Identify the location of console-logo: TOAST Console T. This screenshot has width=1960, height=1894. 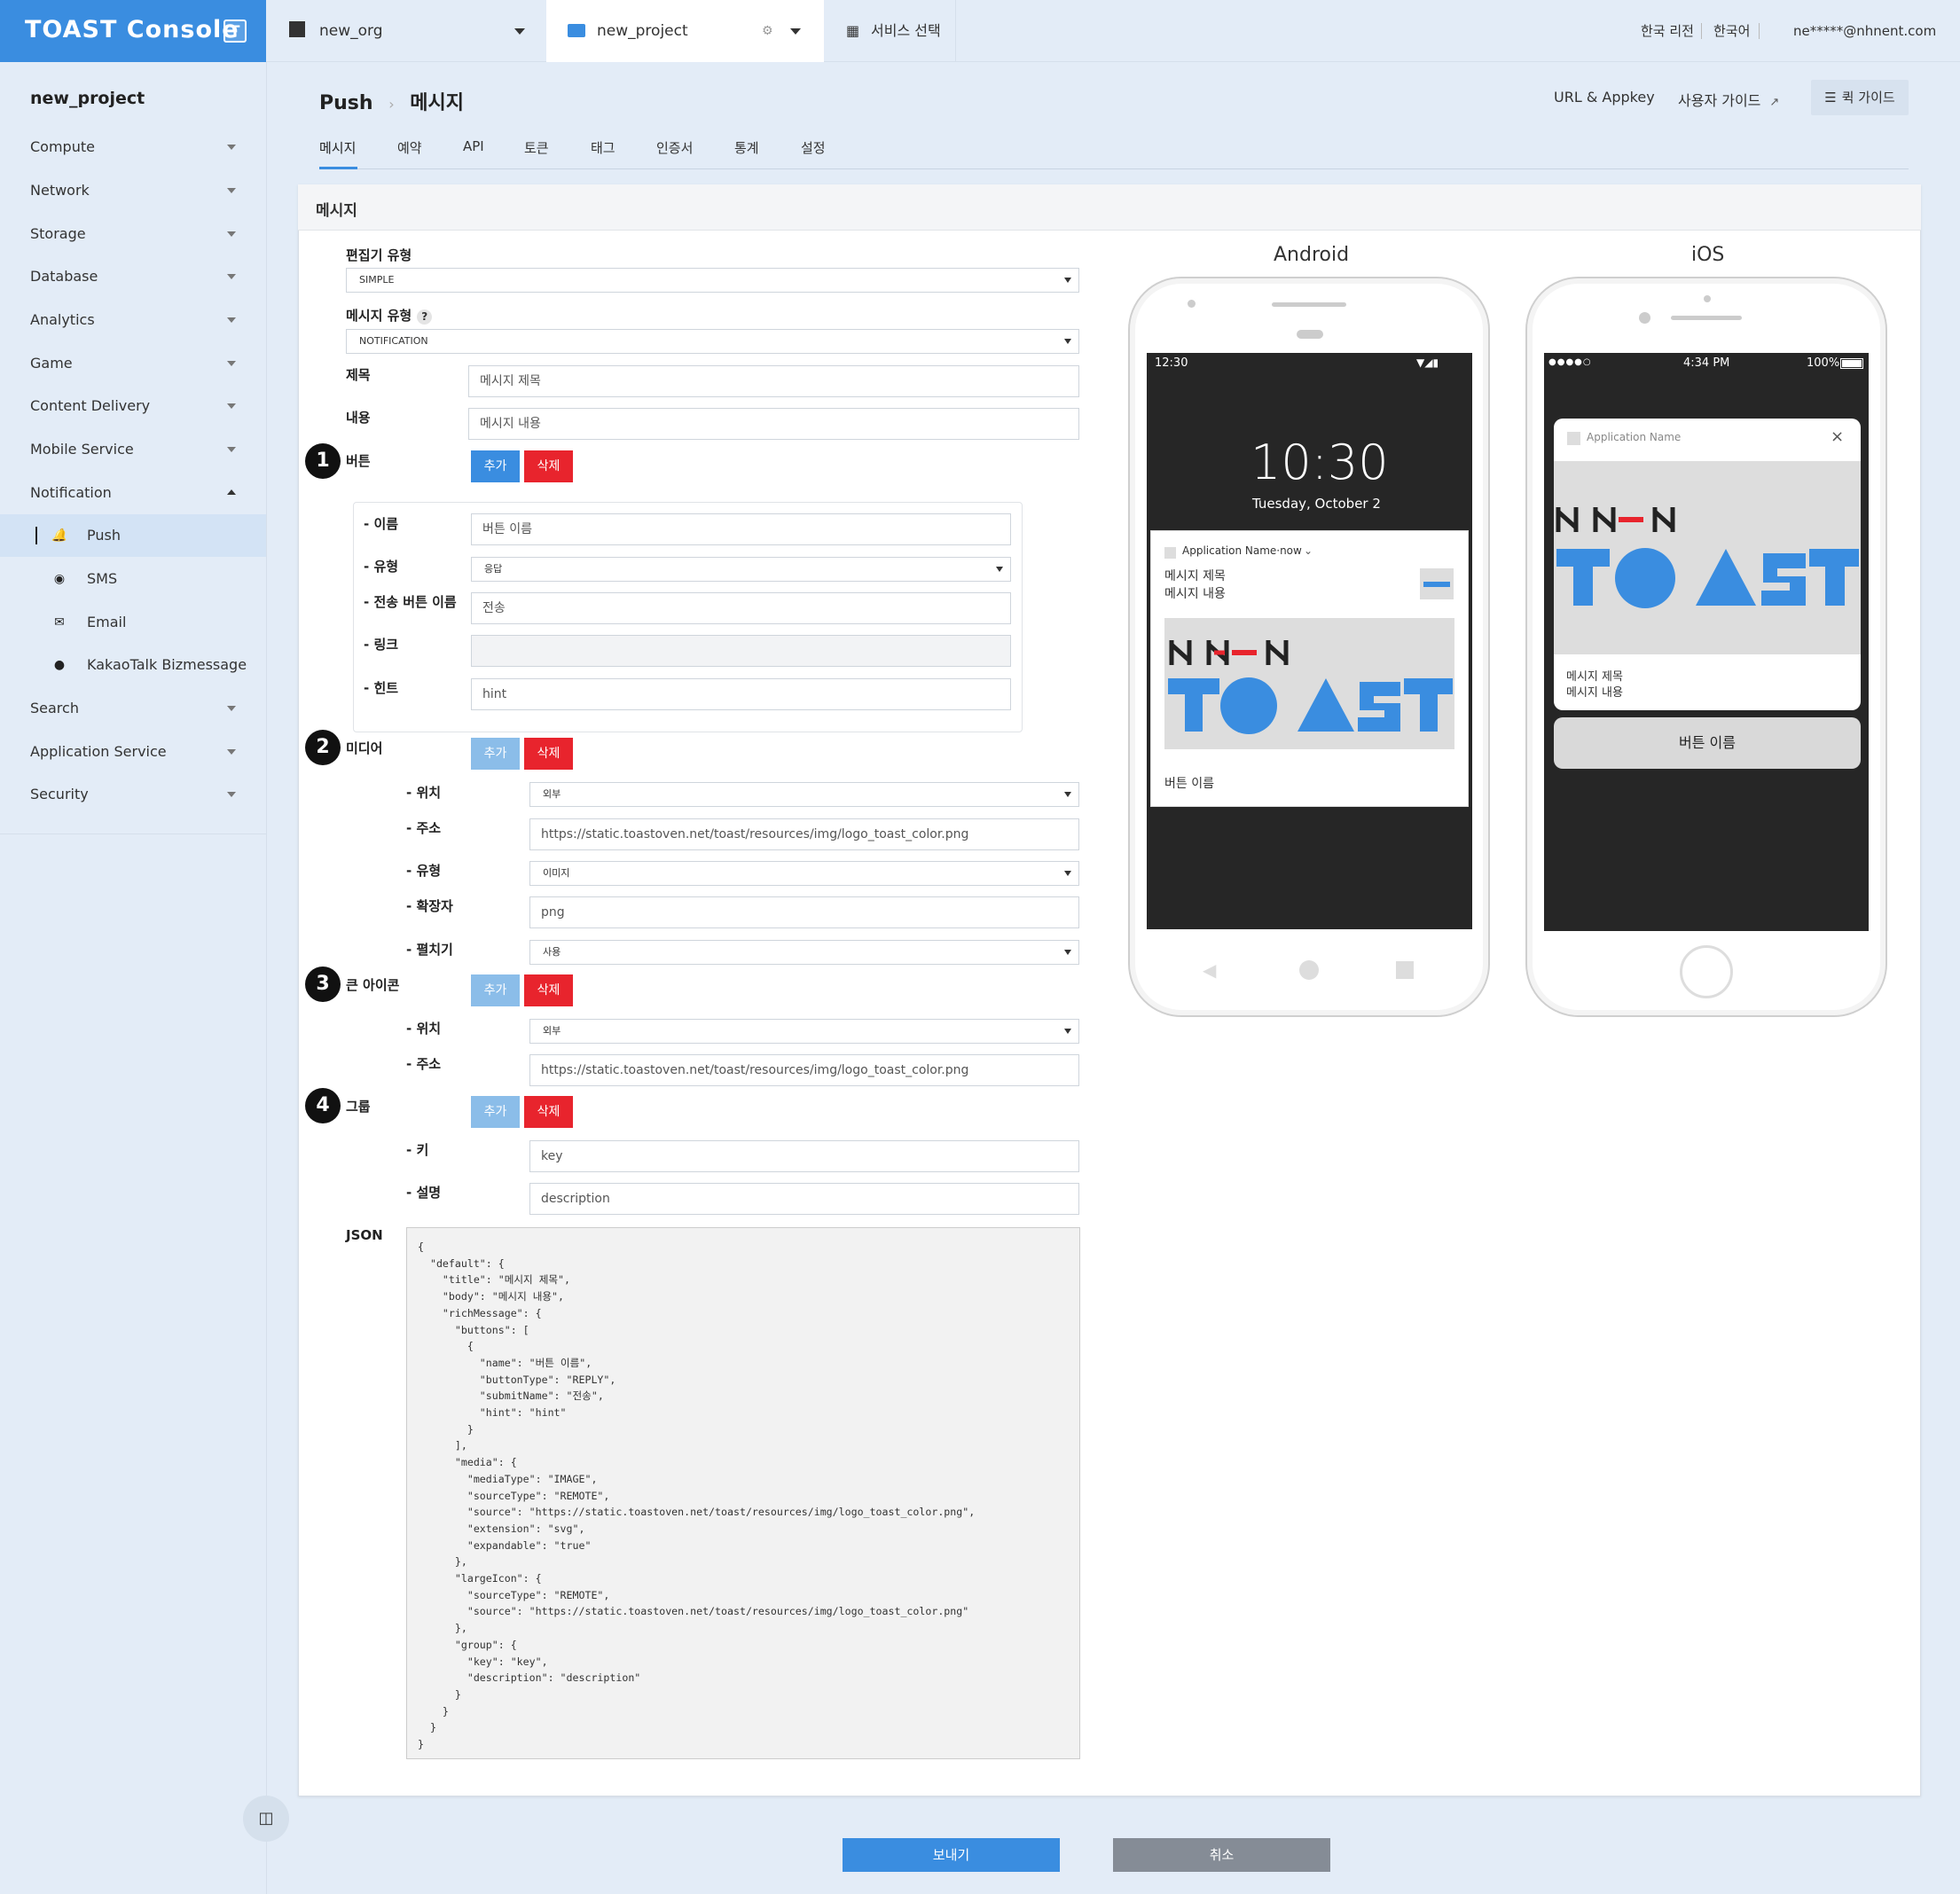
(133, 31).